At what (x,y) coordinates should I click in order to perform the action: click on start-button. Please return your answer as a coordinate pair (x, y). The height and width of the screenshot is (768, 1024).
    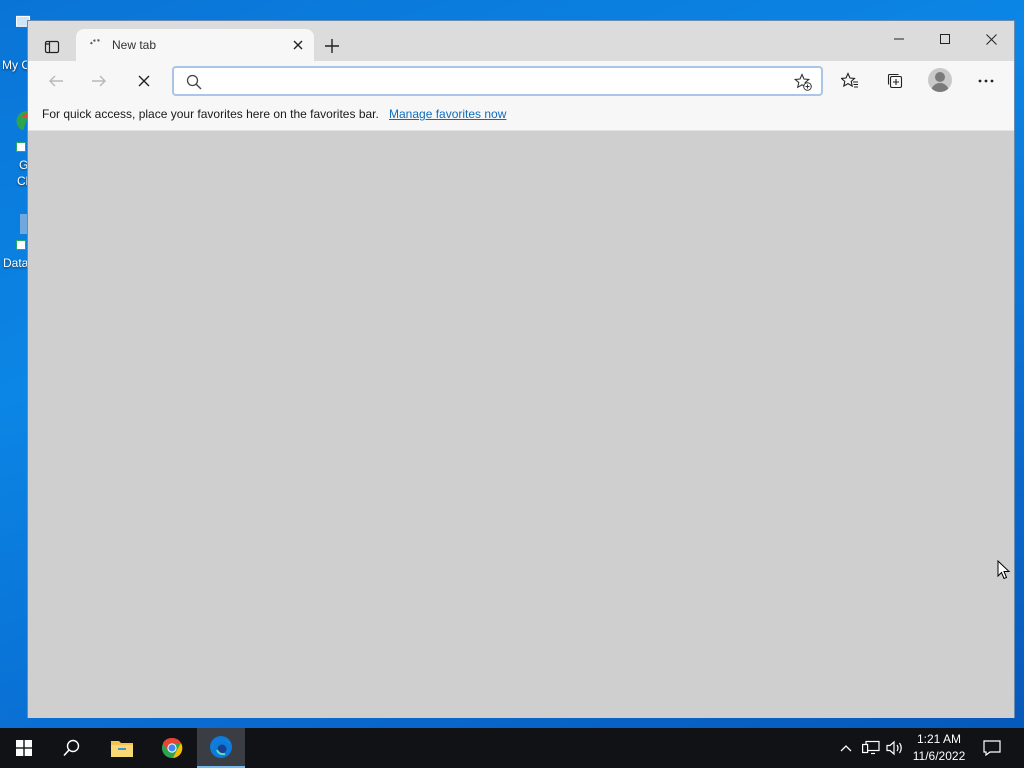
    Looking at the image, I should click on (24, 748).